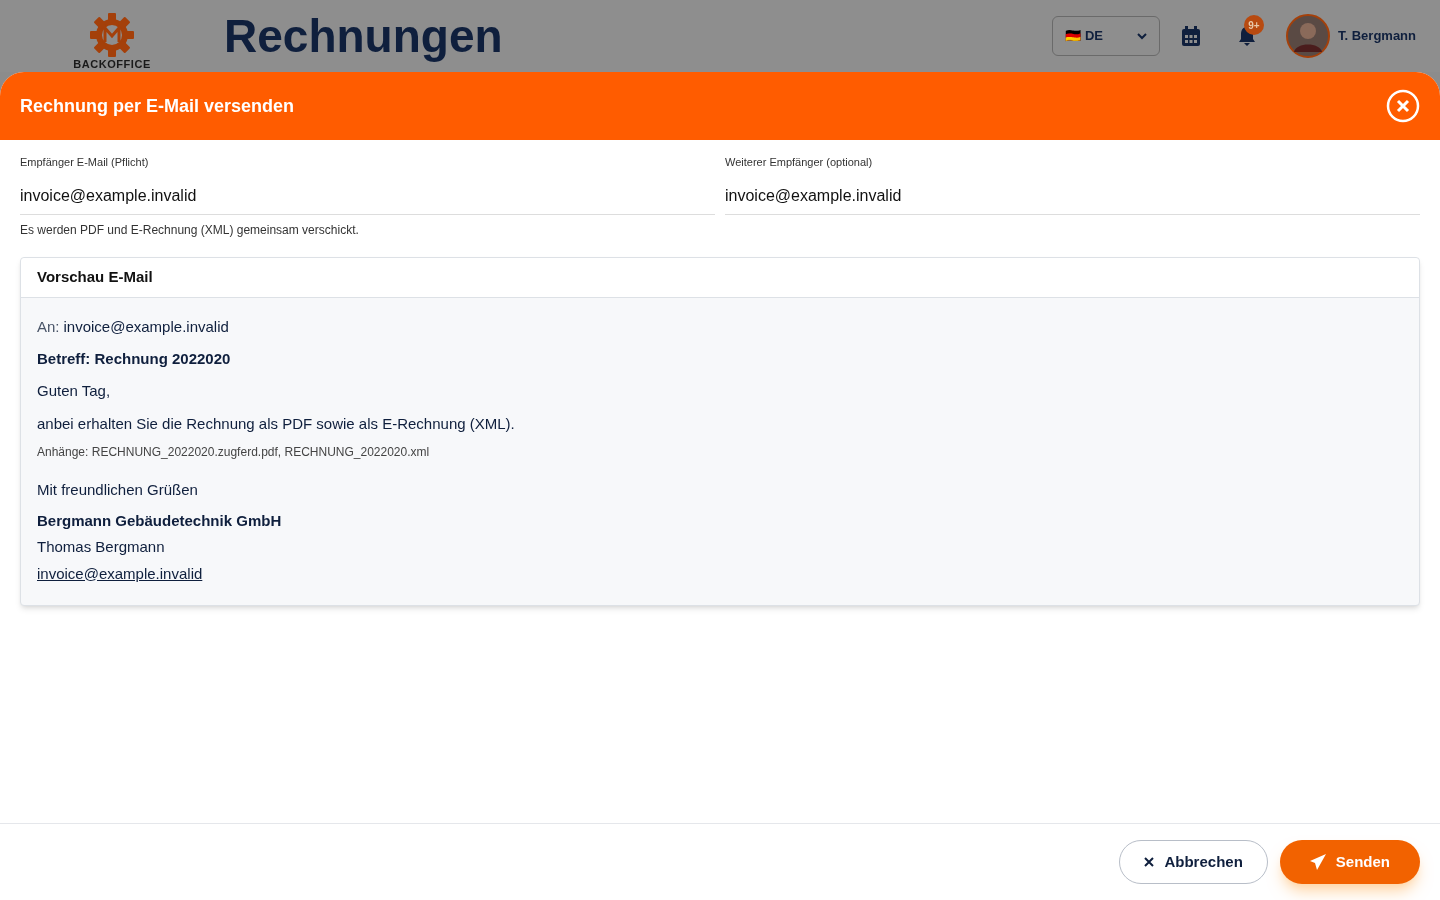 This screenshot has height=900, width=1440. I want to click on hint-text: Es werden PDF und E-Rechnung (XML) gemeinsam verschickt., so click(190, 230).